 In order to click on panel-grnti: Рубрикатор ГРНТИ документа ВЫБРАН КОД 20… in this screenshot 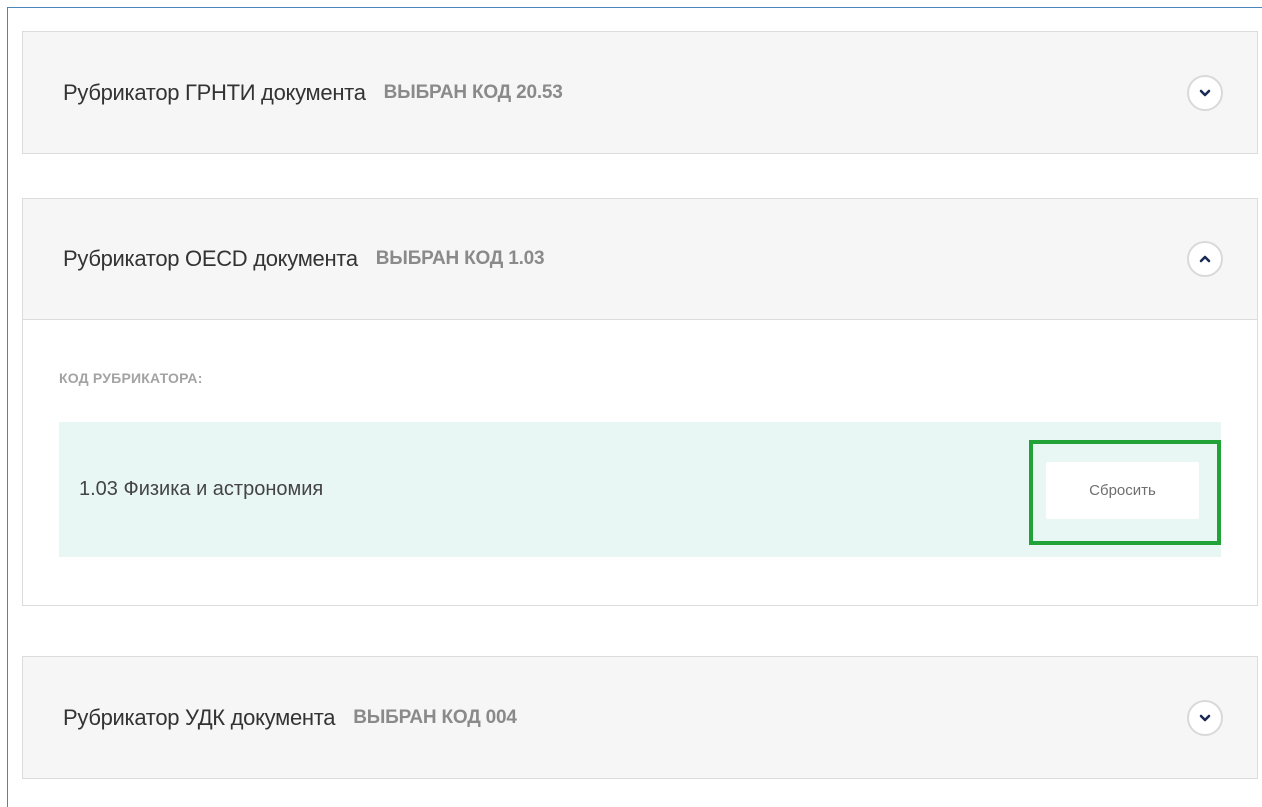, I will do `click(640, 92)`.